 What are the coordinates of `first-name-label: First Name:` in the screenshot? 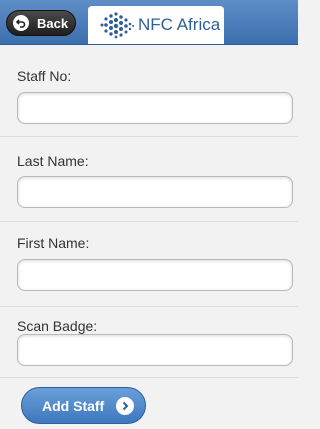 It's located at (53, 243).